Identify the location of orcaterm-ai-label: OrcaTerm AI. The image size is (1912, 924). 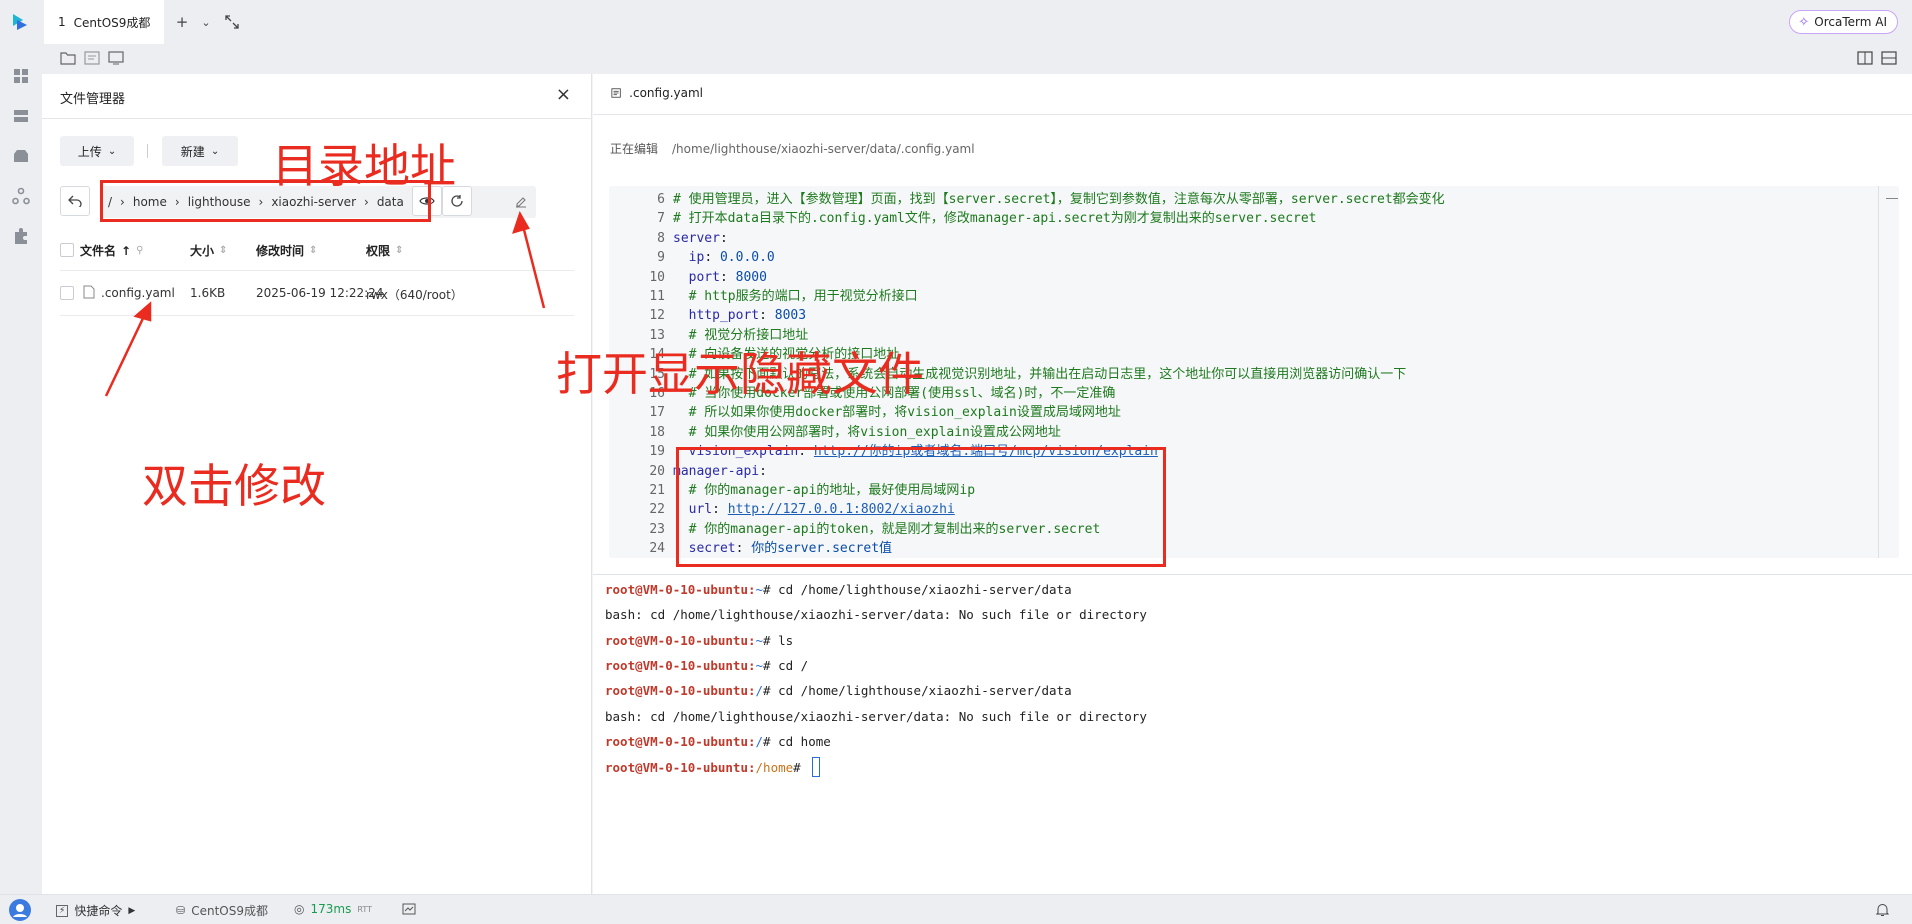
(1850, 22).